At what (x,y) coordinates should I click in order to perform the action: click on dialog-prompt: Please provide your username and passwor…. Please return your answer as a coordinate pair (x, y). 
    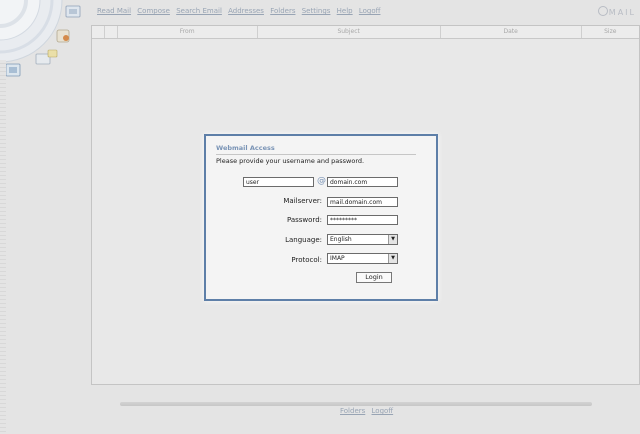
    Looking at the image, I should click on (290, 161).